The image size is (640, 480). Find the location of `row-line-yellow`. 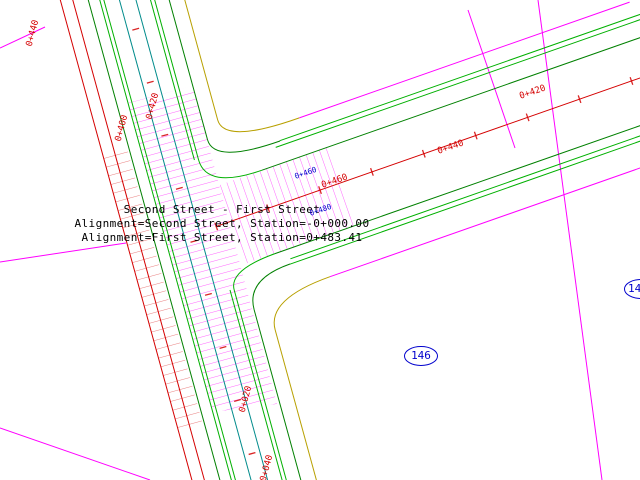

row-line-yellow is located at coordinates (295, 404).